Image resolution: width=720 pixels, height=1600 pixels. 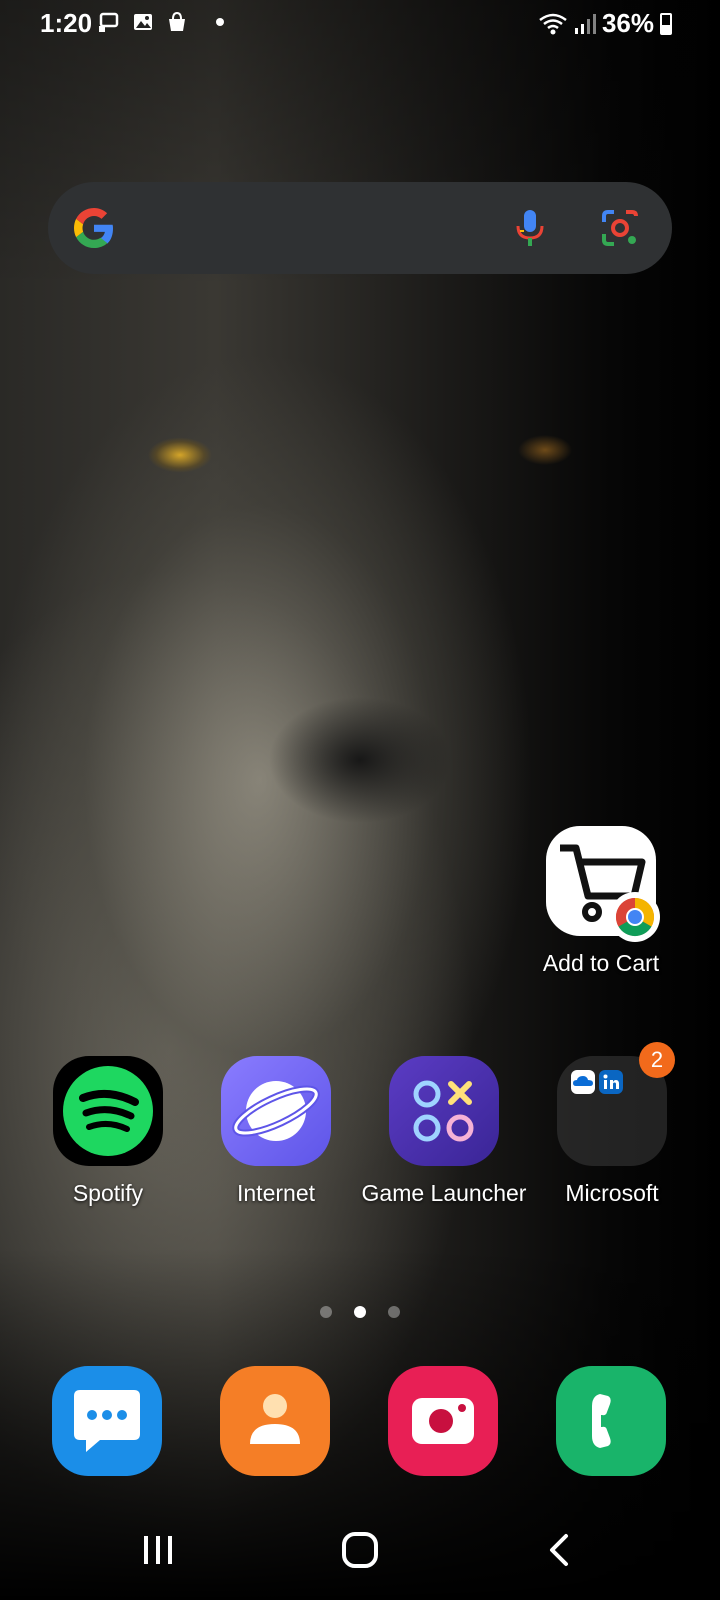 I want to click on samsung-internet-icon, so click(x=276, y=1111).